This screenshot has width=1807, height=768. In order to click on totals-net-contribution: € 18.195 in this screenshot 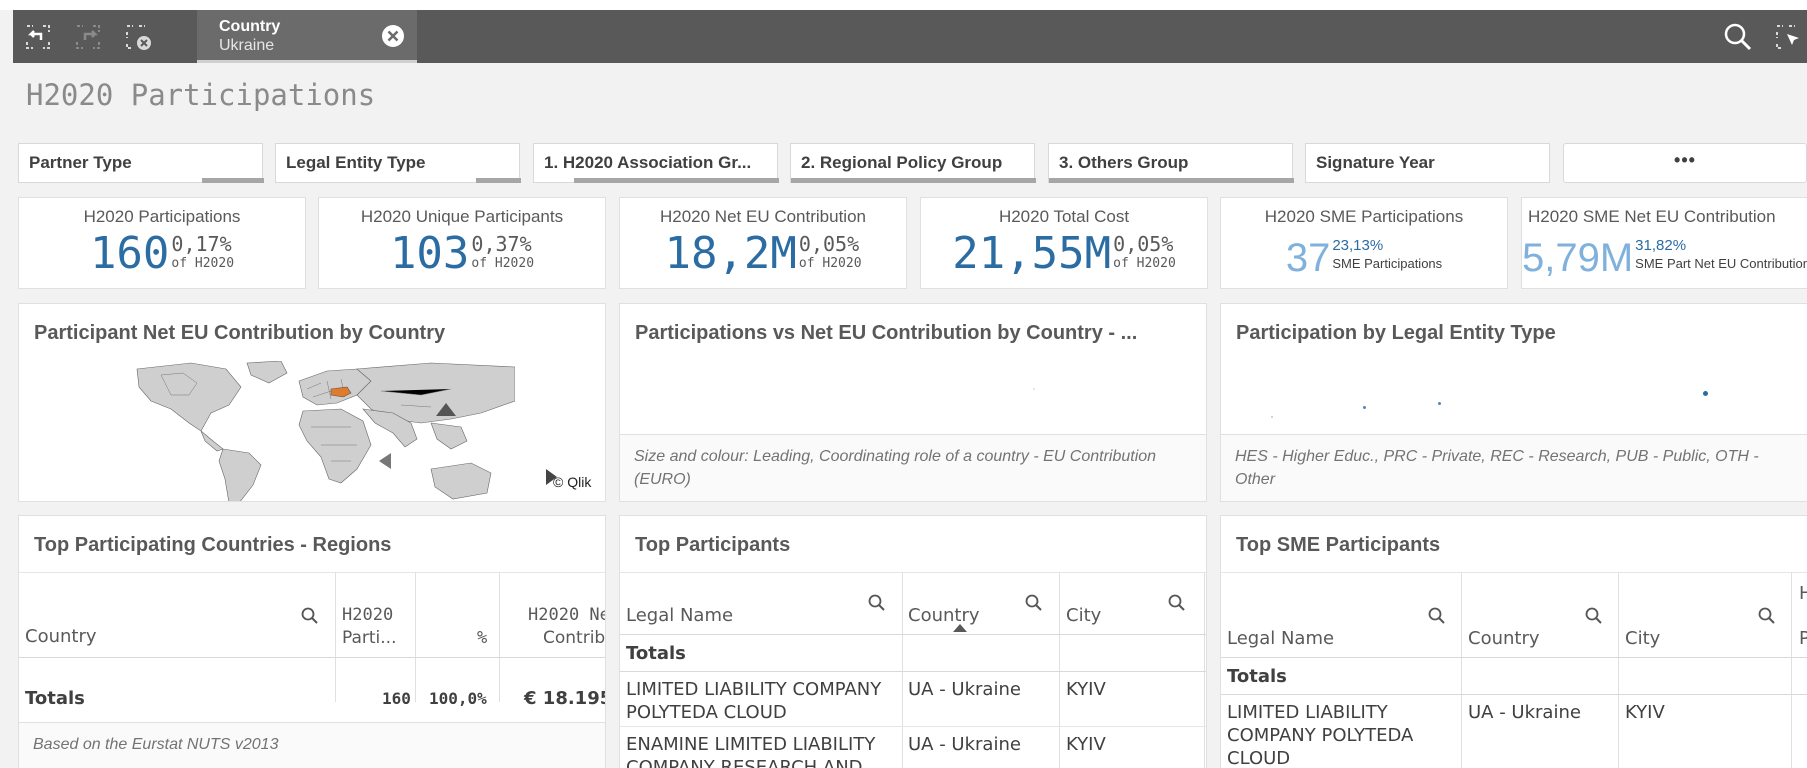, I will do `click(565, 698)`.